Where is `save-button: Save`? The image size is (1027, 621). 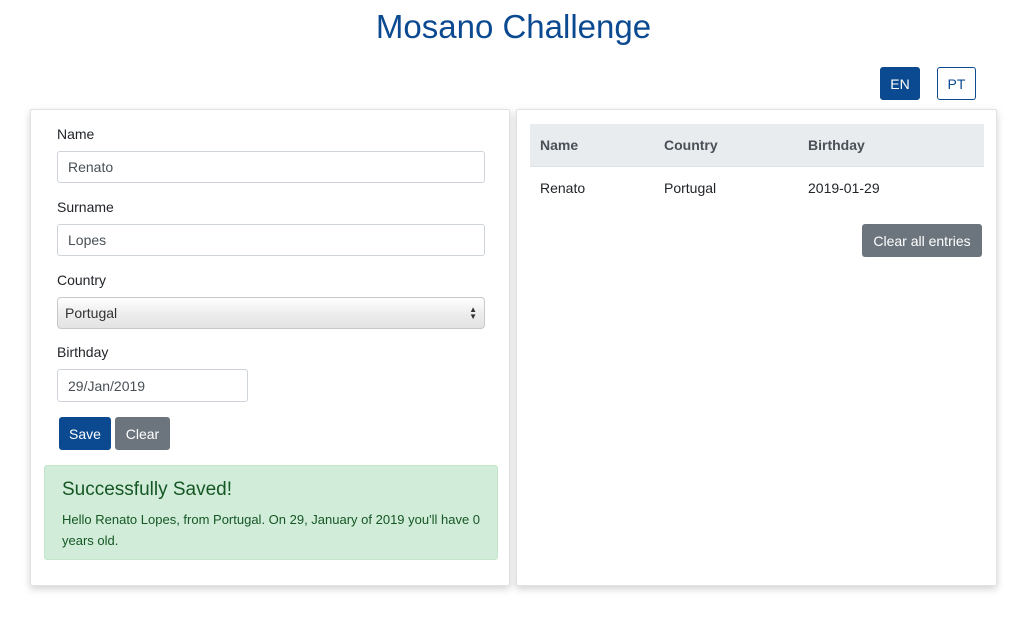
save-button: Save is located at coordinates (85, 433).